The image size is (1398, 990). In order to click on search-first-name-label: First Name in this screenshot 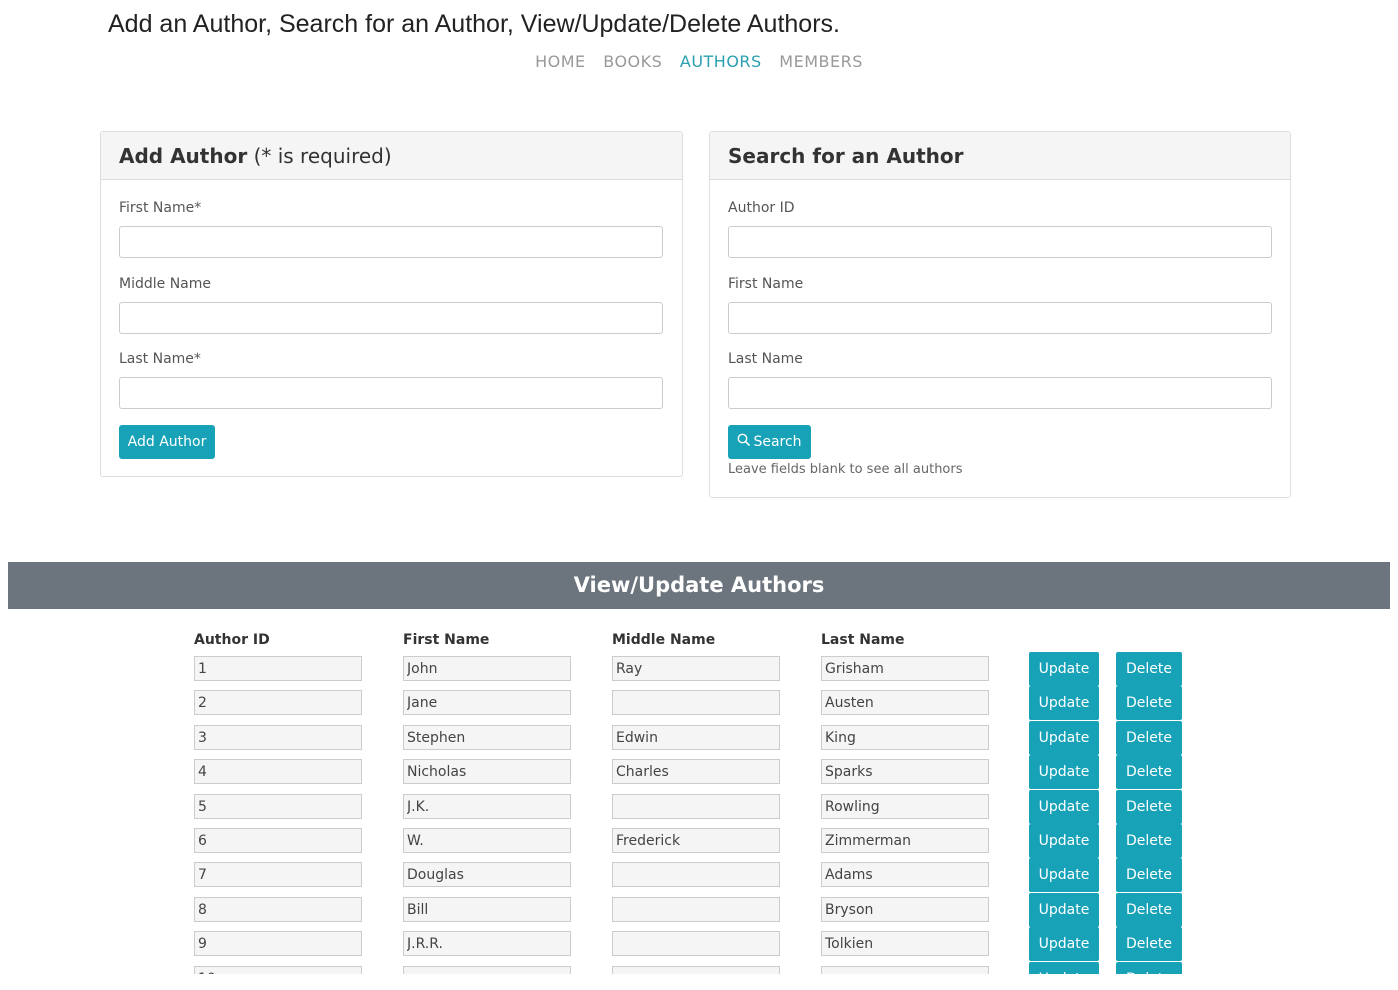, I will do `click(766, 284)`.